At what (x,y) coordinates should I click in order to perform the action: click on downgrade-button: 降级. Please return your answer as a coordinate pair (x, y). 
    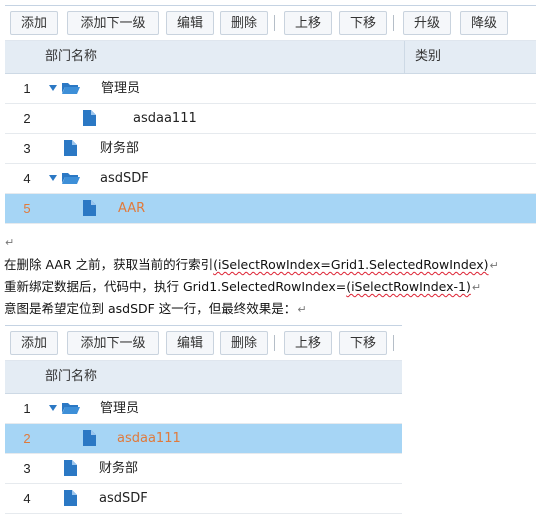
    Looking at the image, I should click on (484, 23).